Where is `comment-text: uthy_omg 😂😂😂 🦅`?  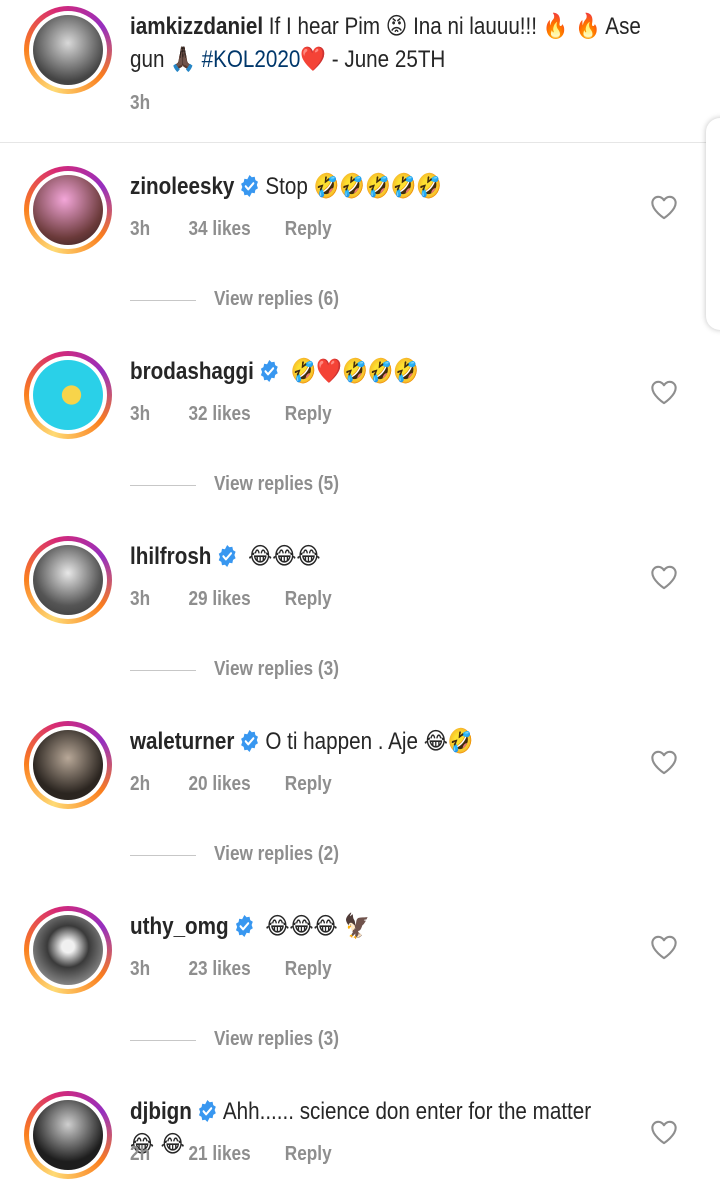
comment-text: uthy_omg 😂😂😂 🦅 is located at coordinates (371, 926).